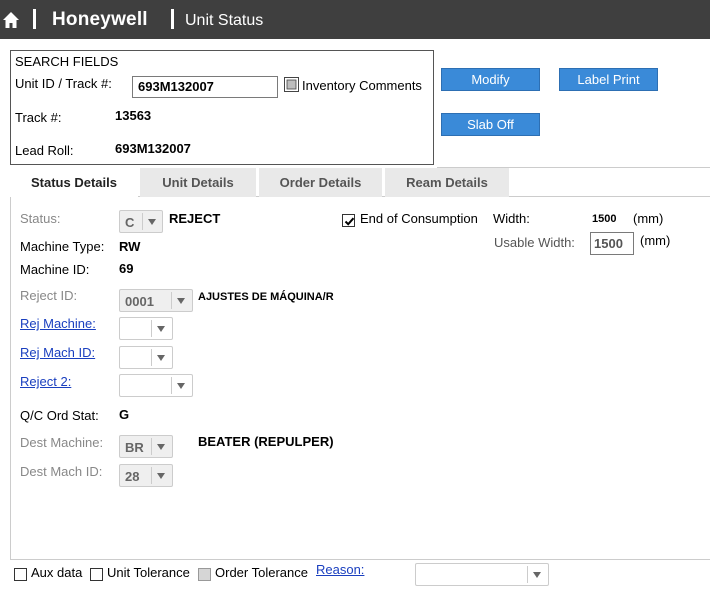  I want to click on dest-mach-id-select-value: 28, so click(132, 476).